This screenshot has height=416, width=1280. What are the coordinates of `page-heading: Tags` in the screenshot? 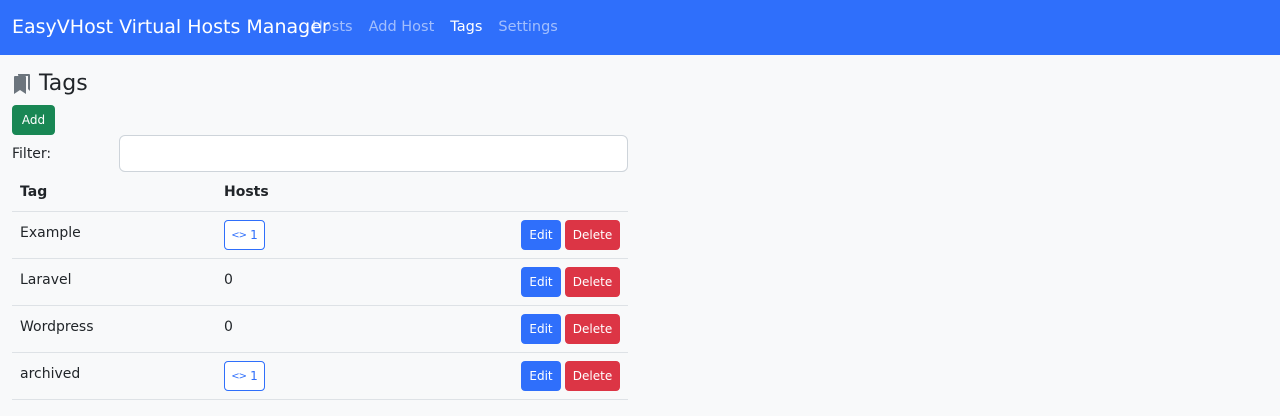 It's located at (50, 84).